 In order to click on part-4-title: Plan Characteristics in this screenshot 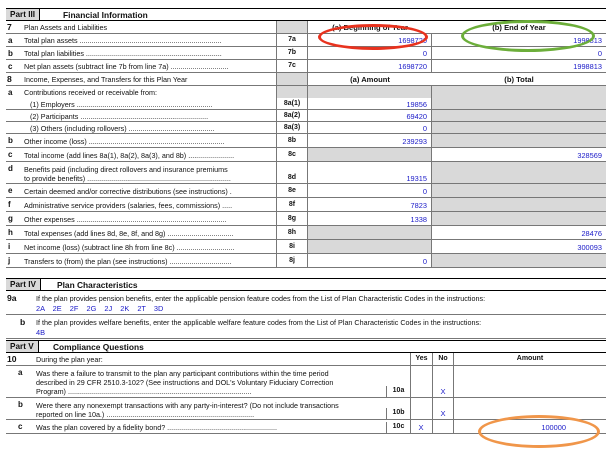, I will do `click(97, 285)`.